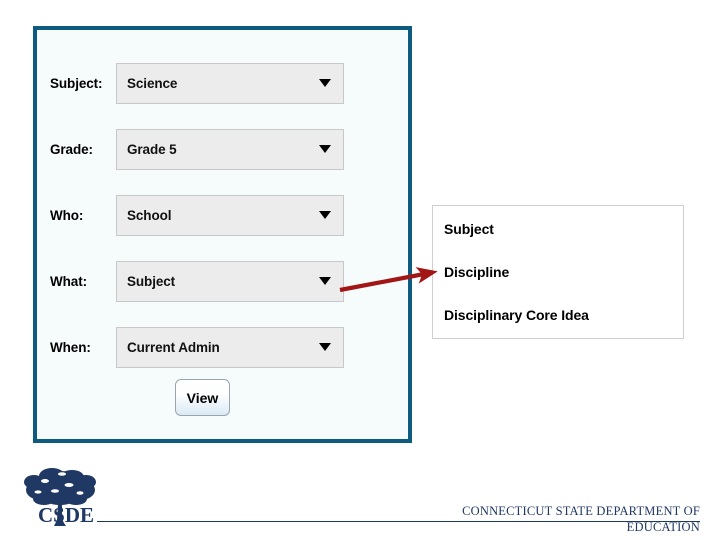 This screenshot has width=720, height=540. What do you see at coordinates (516, 315) in the screenshot?
I see `callout-line-disciplinary-core-idea: Disciplinary Core Idea` at bounding box center [516, 315].